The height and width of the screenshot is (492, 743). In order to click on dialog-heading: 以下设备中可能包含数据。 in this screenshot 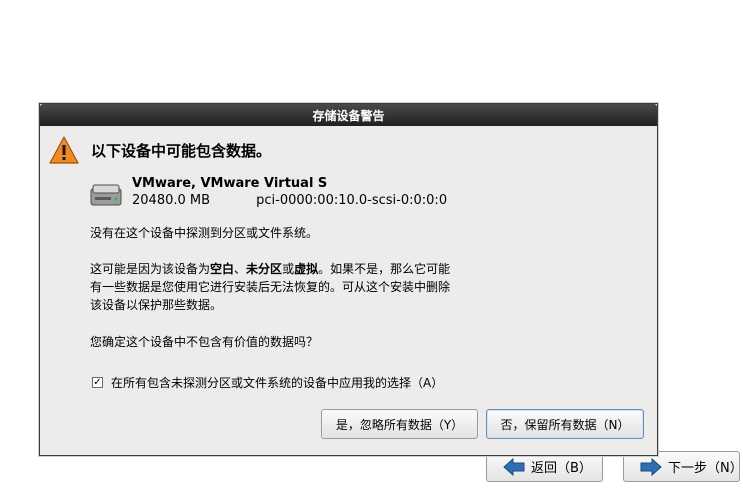, I will do `click(181, 150)`.